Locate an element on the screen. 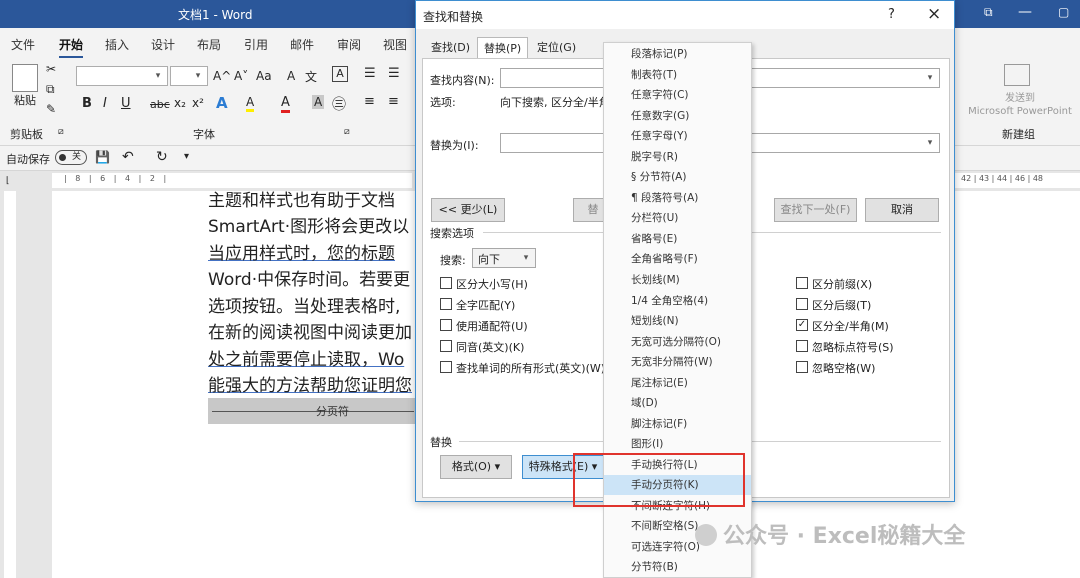 The image size is (1080, 578). font-color-button: A is located at coordinates (285, 104).